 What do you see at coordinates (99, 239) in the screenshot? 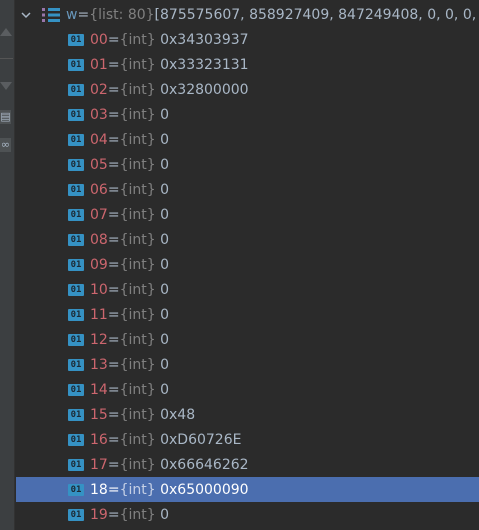
I see `item-index: 08` at bounding box center [99, 239].